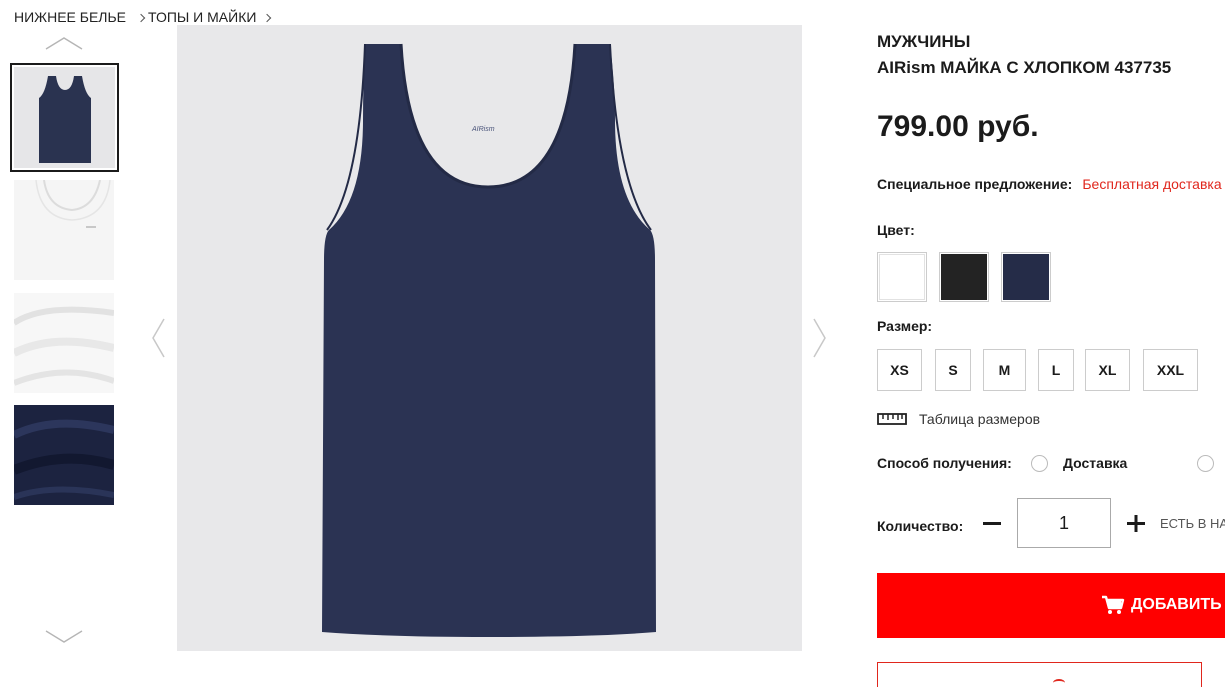 This screenshot has height=687, width=1225. I want to click on delivery-option-label: Доставка, so click(1095, 463).